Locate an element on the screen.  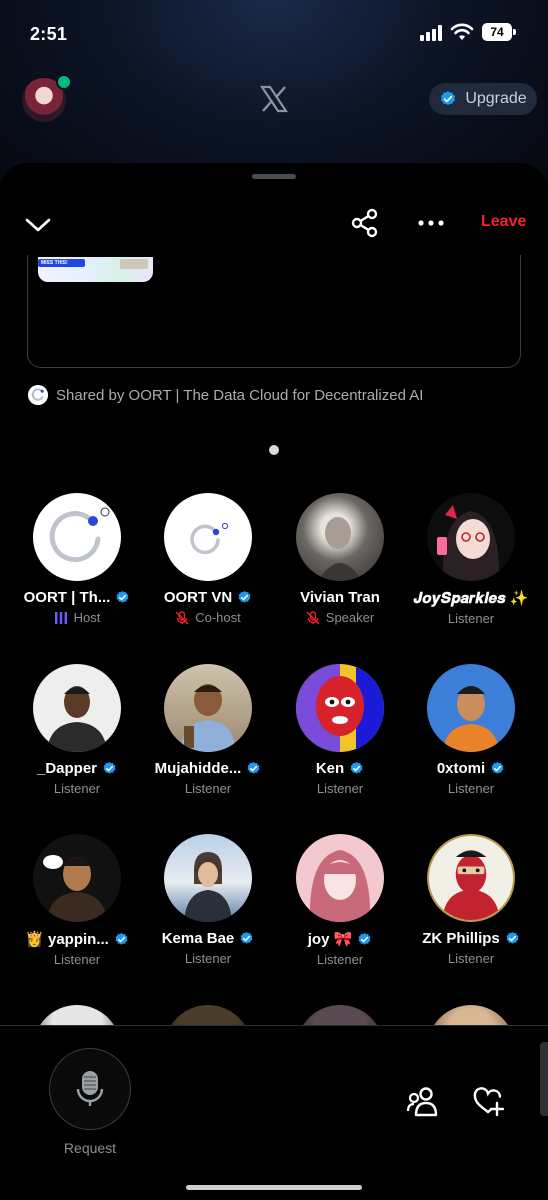
participant-card: _Dapper Listener is located at coordinates (77, 730).